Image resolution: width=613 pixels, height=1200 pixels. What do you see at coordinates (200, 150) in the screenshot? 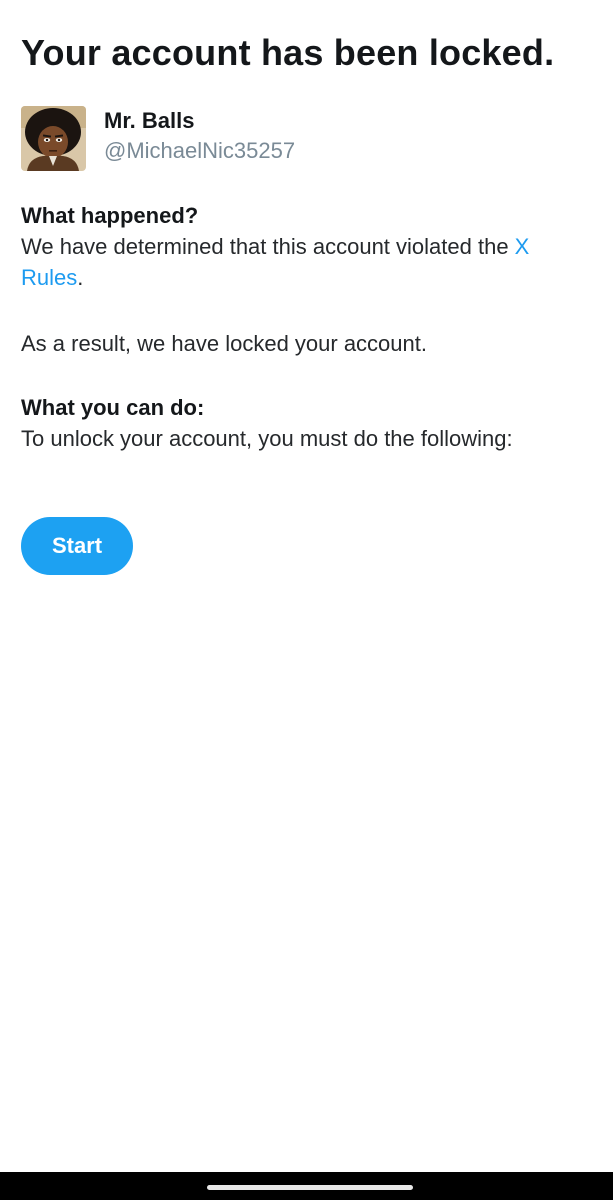
I see `user-handle: @MichaelNic35257` at bounding box center [200, 150].